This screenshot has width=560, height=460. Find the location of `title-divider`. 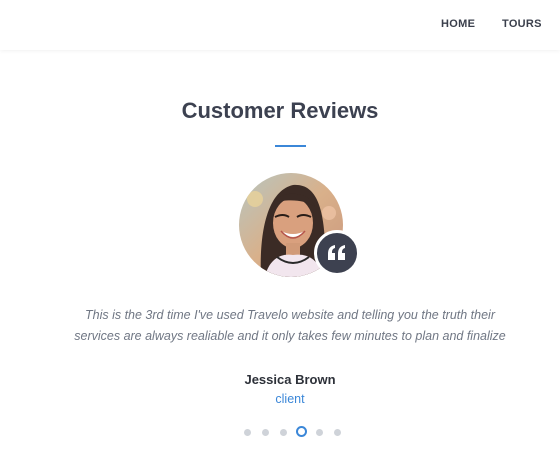

title-divider is located at coordinates (290, 146).